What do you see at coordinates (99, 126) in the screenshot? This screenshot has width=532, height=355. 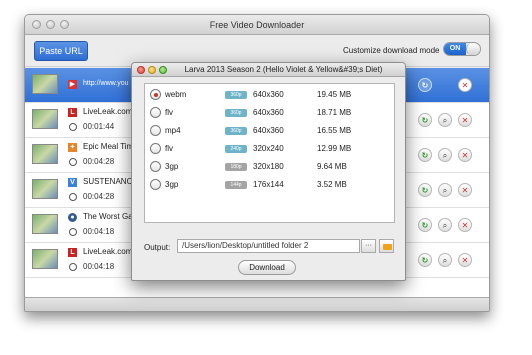 I see `video-duration: 00:01:44` at bounding box center [99, 126].